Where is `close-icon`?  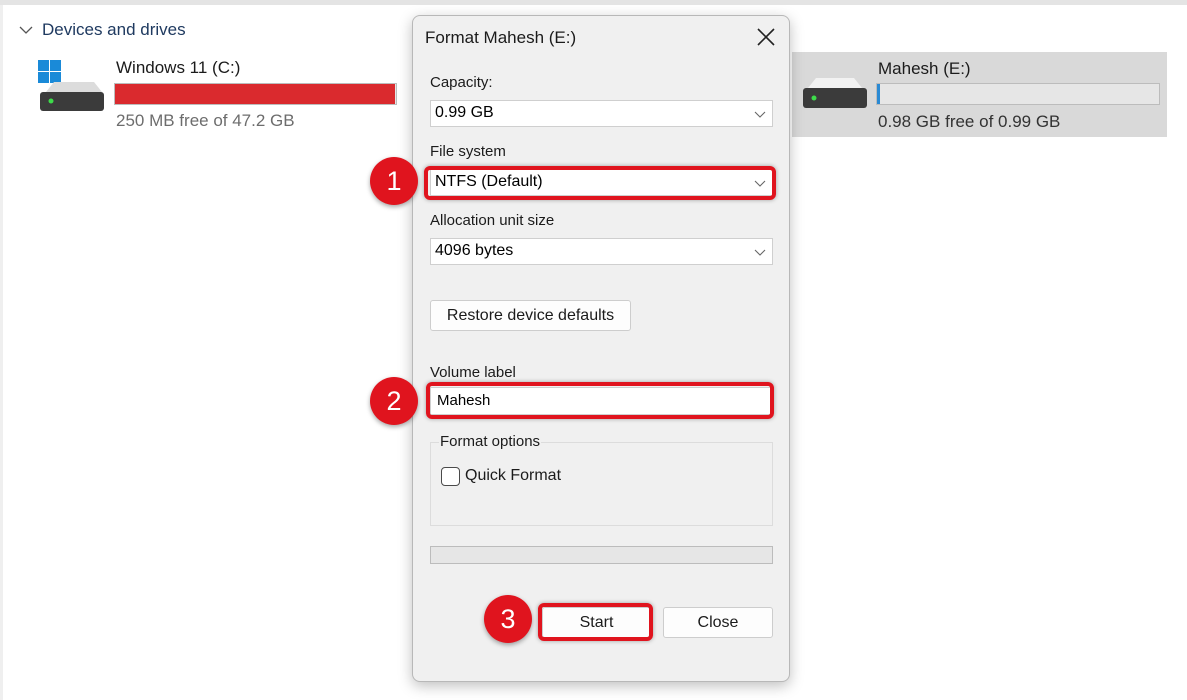
close-icon is located at coordinates (766, 37).